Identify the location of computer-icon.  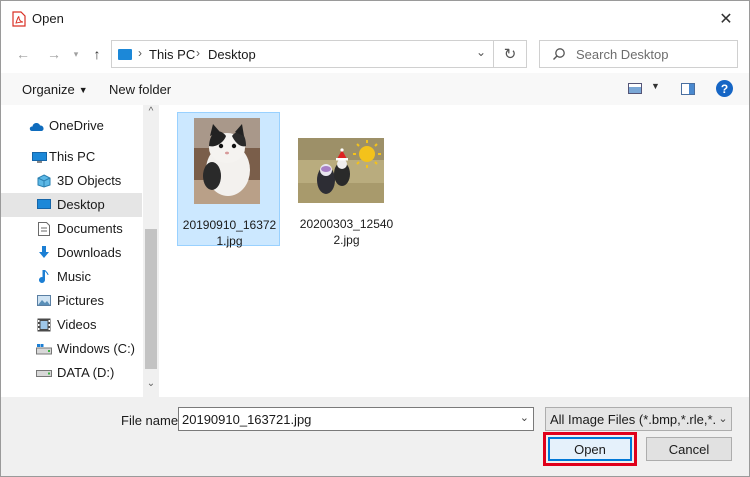
(39, 157).